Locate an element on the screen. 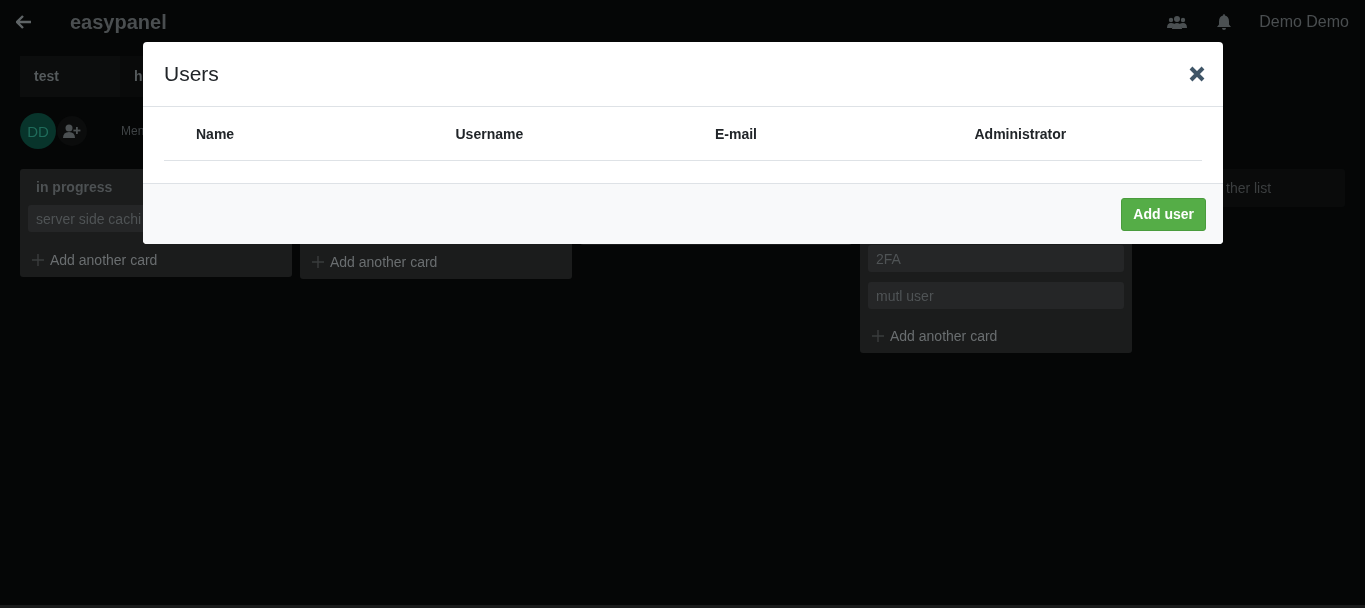 The height and width of the screenshot is (608, 1365). board-tab: test is located at coordinates (70, 76).